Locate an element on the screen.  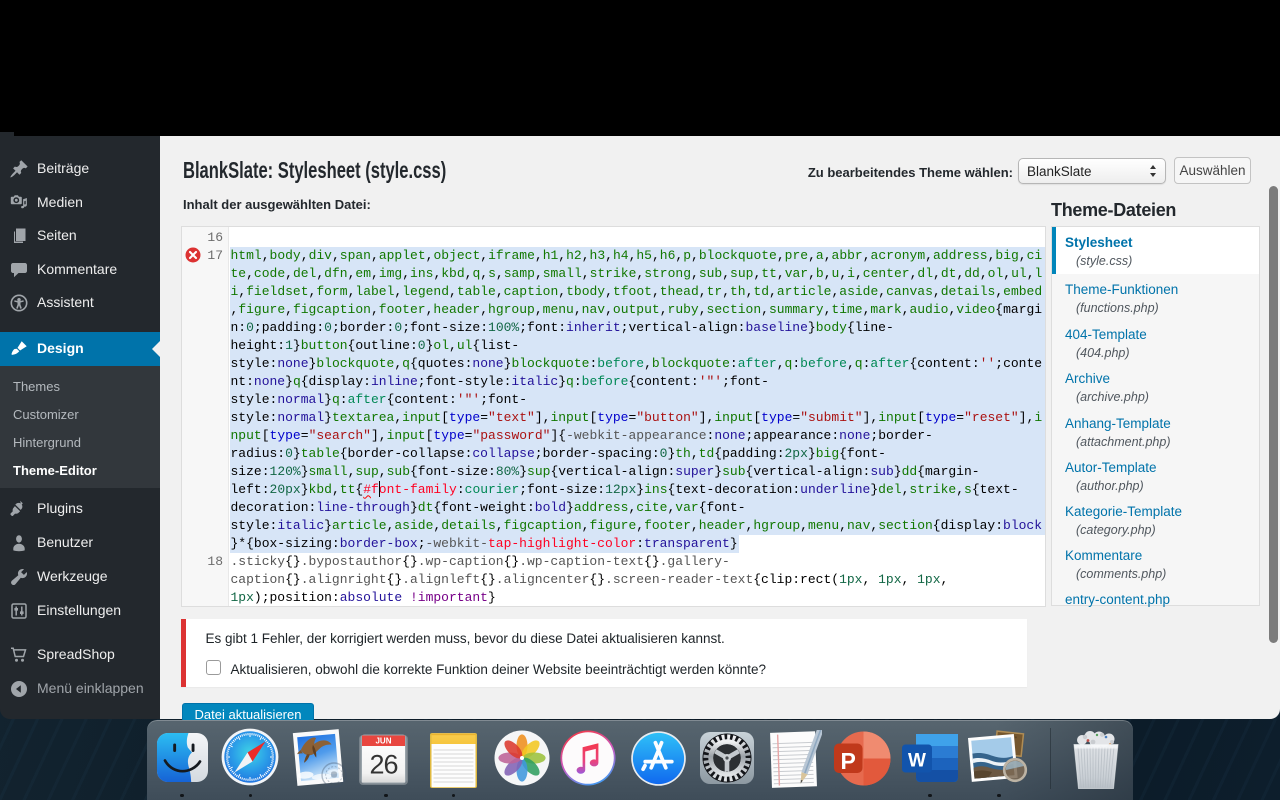
svg-text: 26 is located at coordinates (383, 764).